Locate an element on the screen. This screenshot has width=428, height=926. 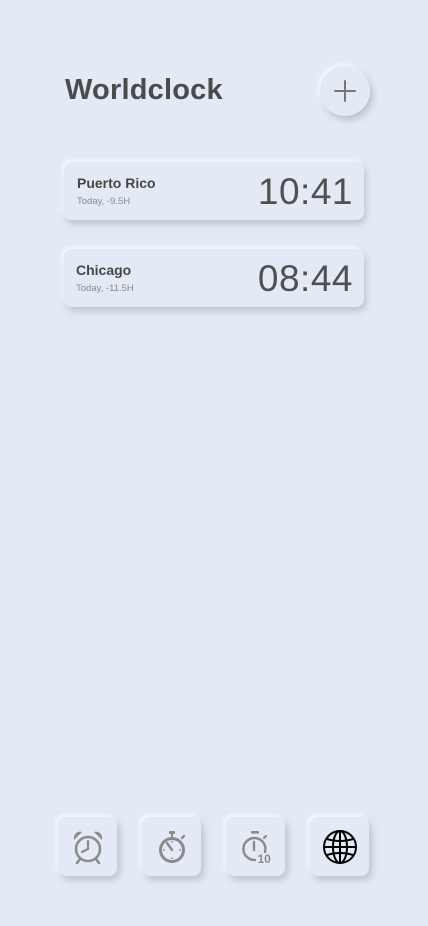
plus-icon is located at coordinates (345, 91).